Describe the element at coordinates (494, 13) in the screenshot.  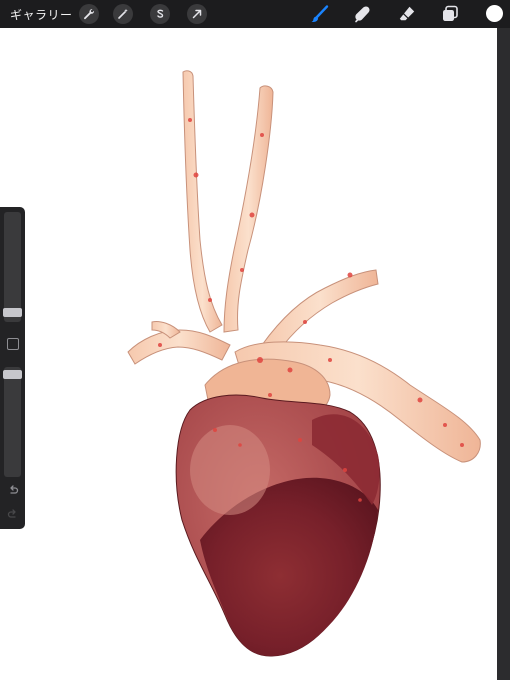
I see `color-picker-button` at that location.